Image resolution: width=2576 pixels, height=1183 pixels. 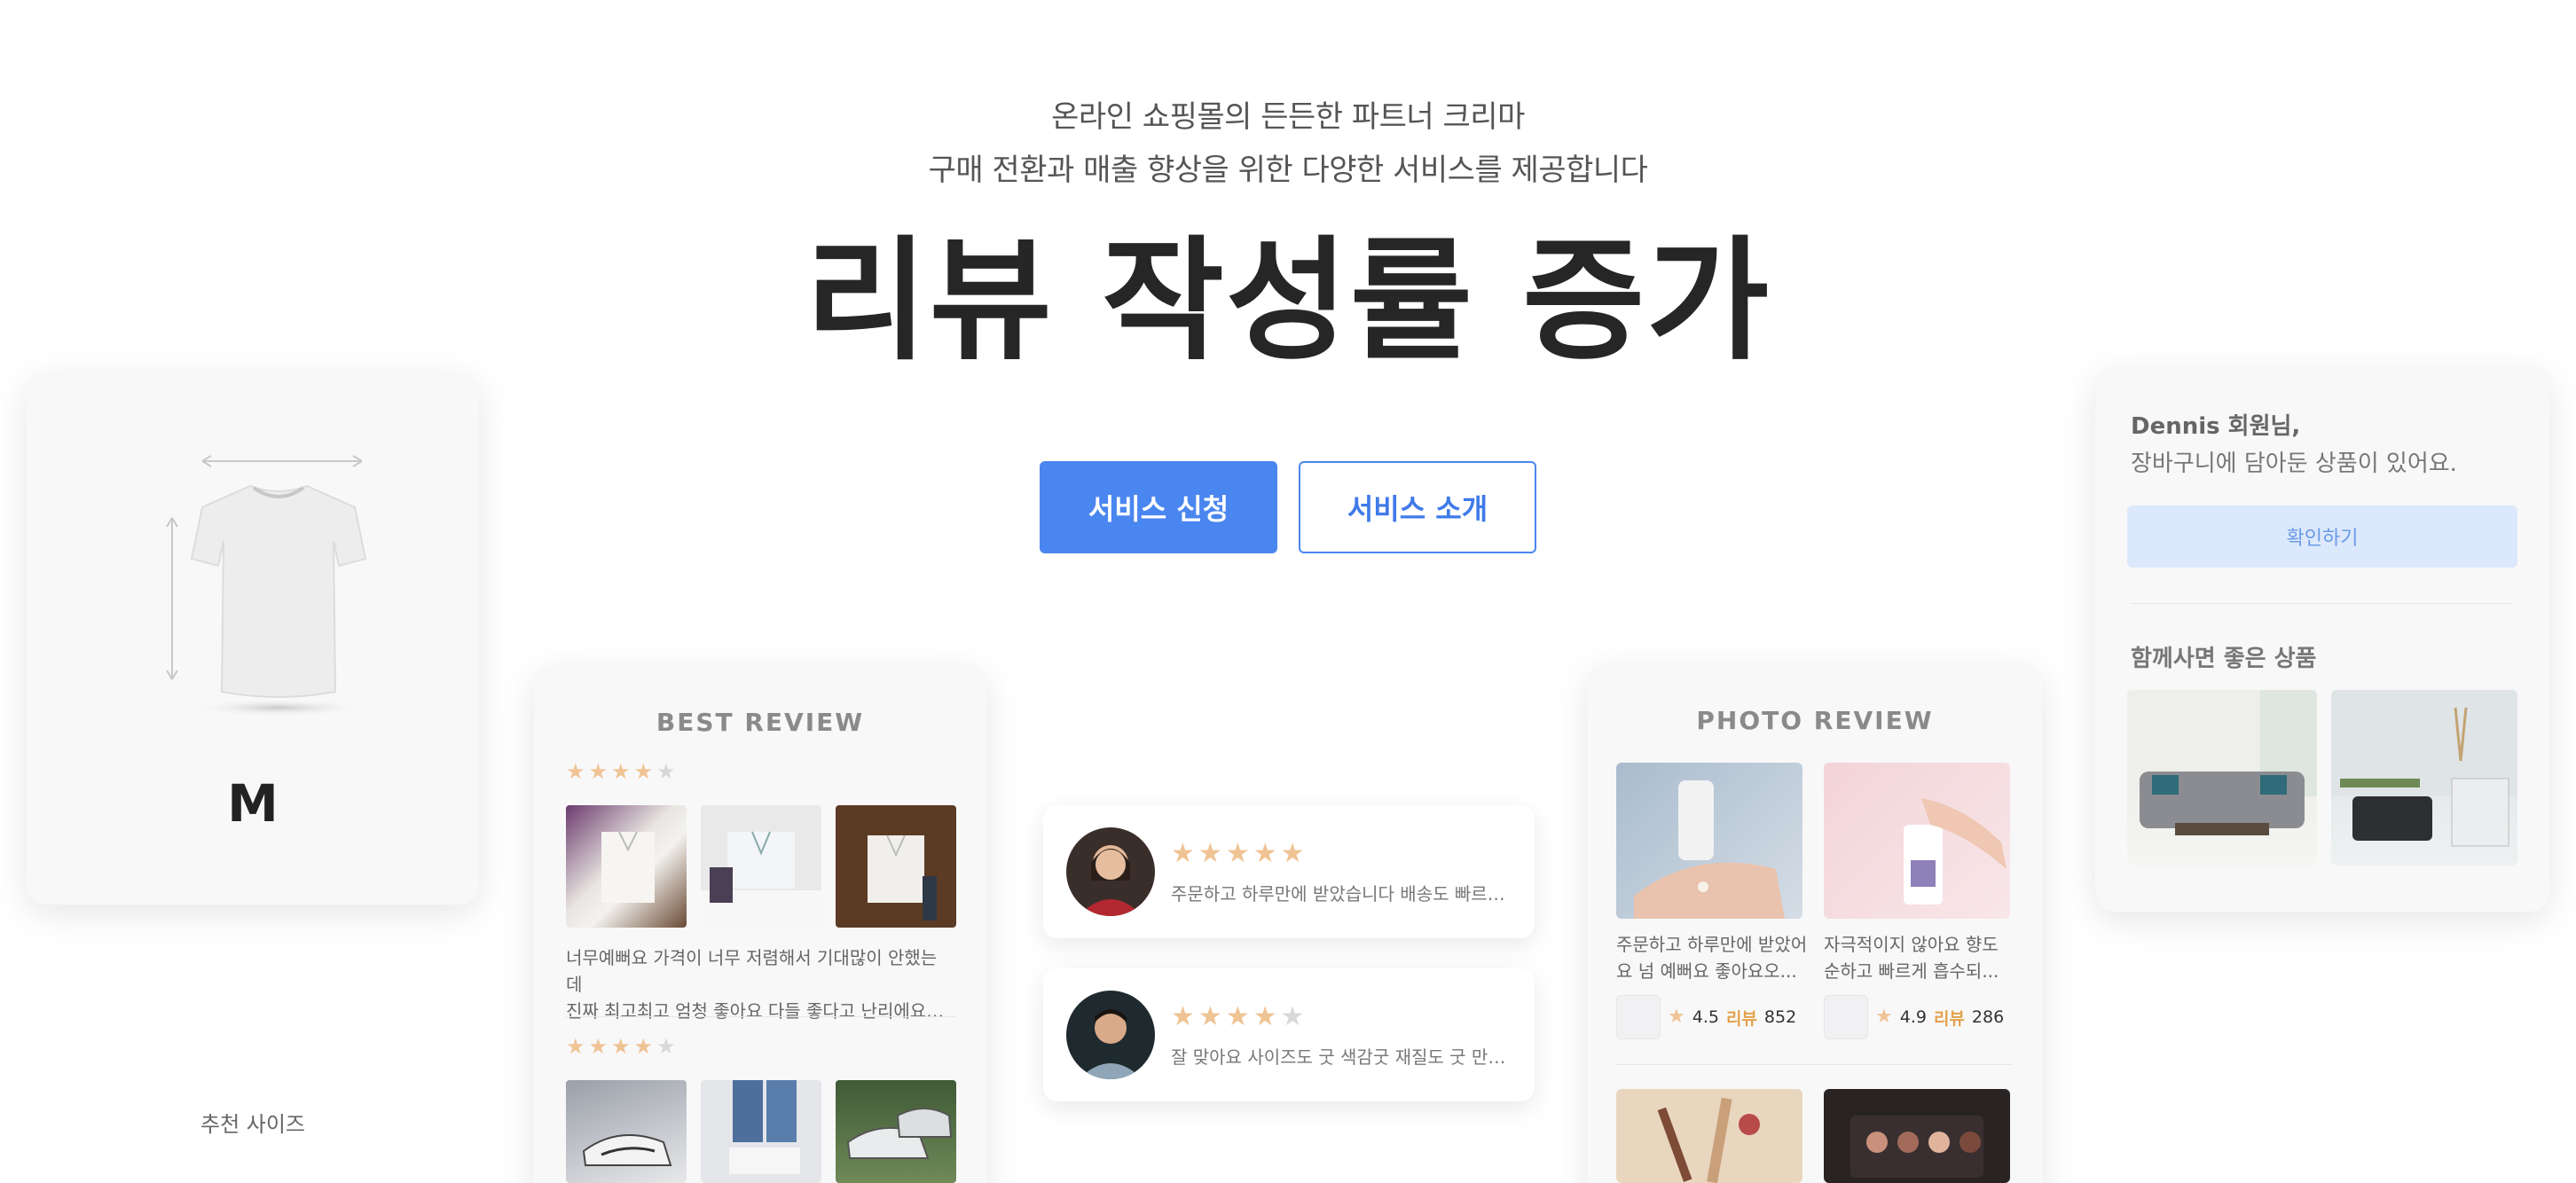 What do you see at coordinates (2322, 536) in the screenshot?
I see `confirm-button: 확인하기` at bounding box center [2322, 536].